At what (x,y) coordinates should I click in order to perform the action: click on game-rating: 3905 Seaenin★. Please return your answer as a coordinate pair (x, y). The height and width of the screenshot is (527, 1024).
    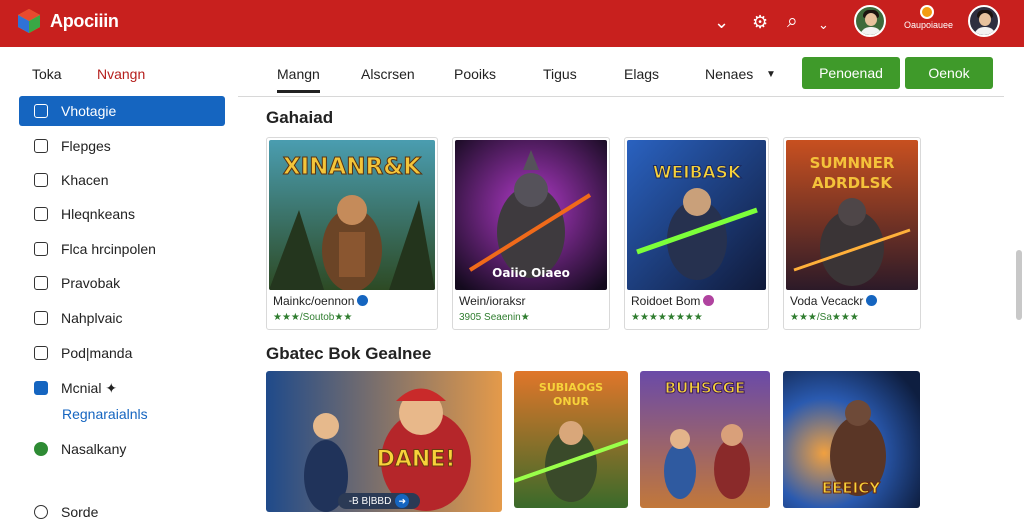
    Looking at the image, I should click on (494, 317).